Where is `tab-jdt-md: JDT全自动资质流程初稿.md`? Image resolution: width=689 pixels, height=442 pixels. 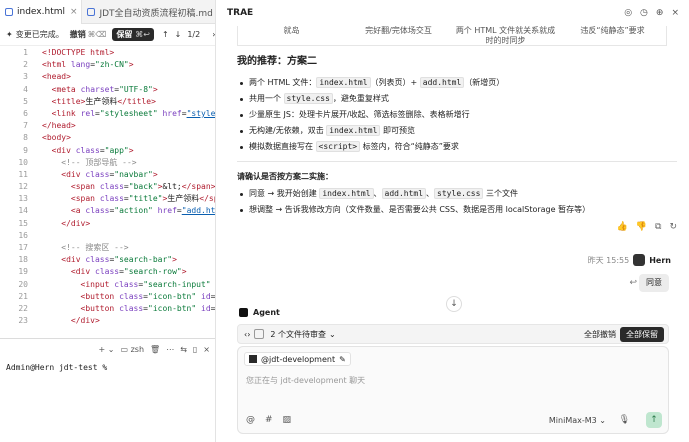 tab-jdt-md: JDT全自动资质流程初稿.md is located at coordinates (148, 12).